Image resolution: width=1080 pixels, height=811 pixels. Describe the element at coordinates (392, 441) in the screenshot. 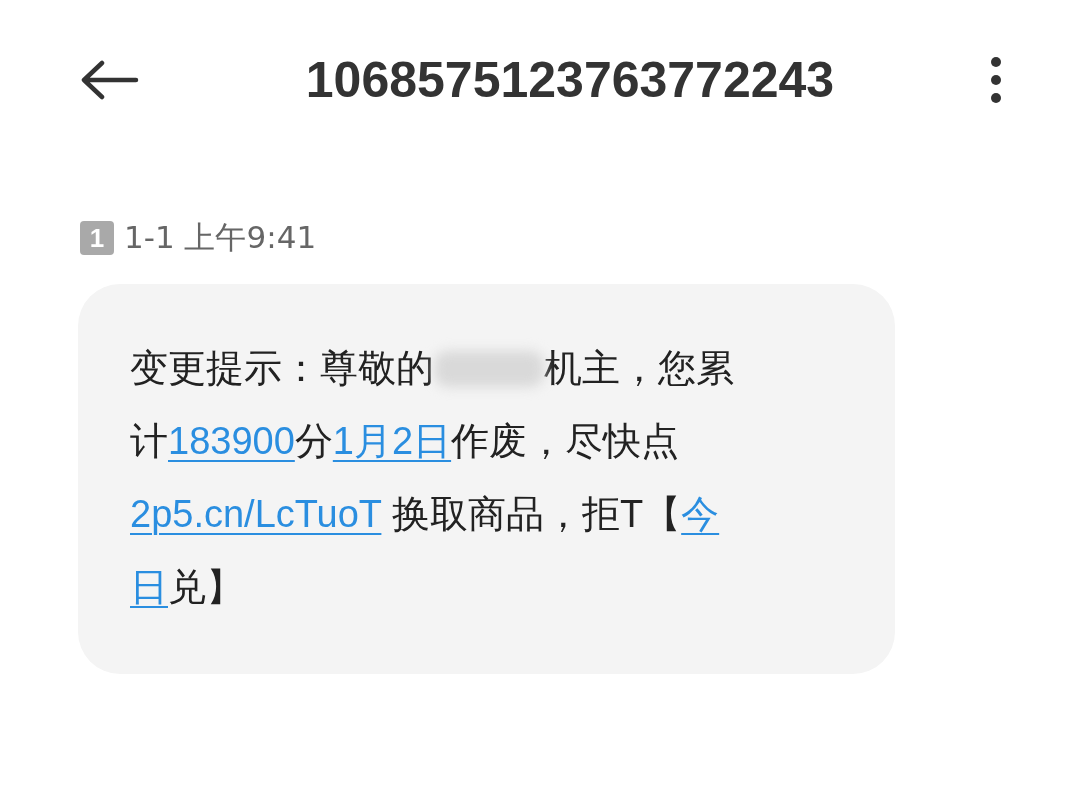

I see `message-link: 1月2日` at that location.